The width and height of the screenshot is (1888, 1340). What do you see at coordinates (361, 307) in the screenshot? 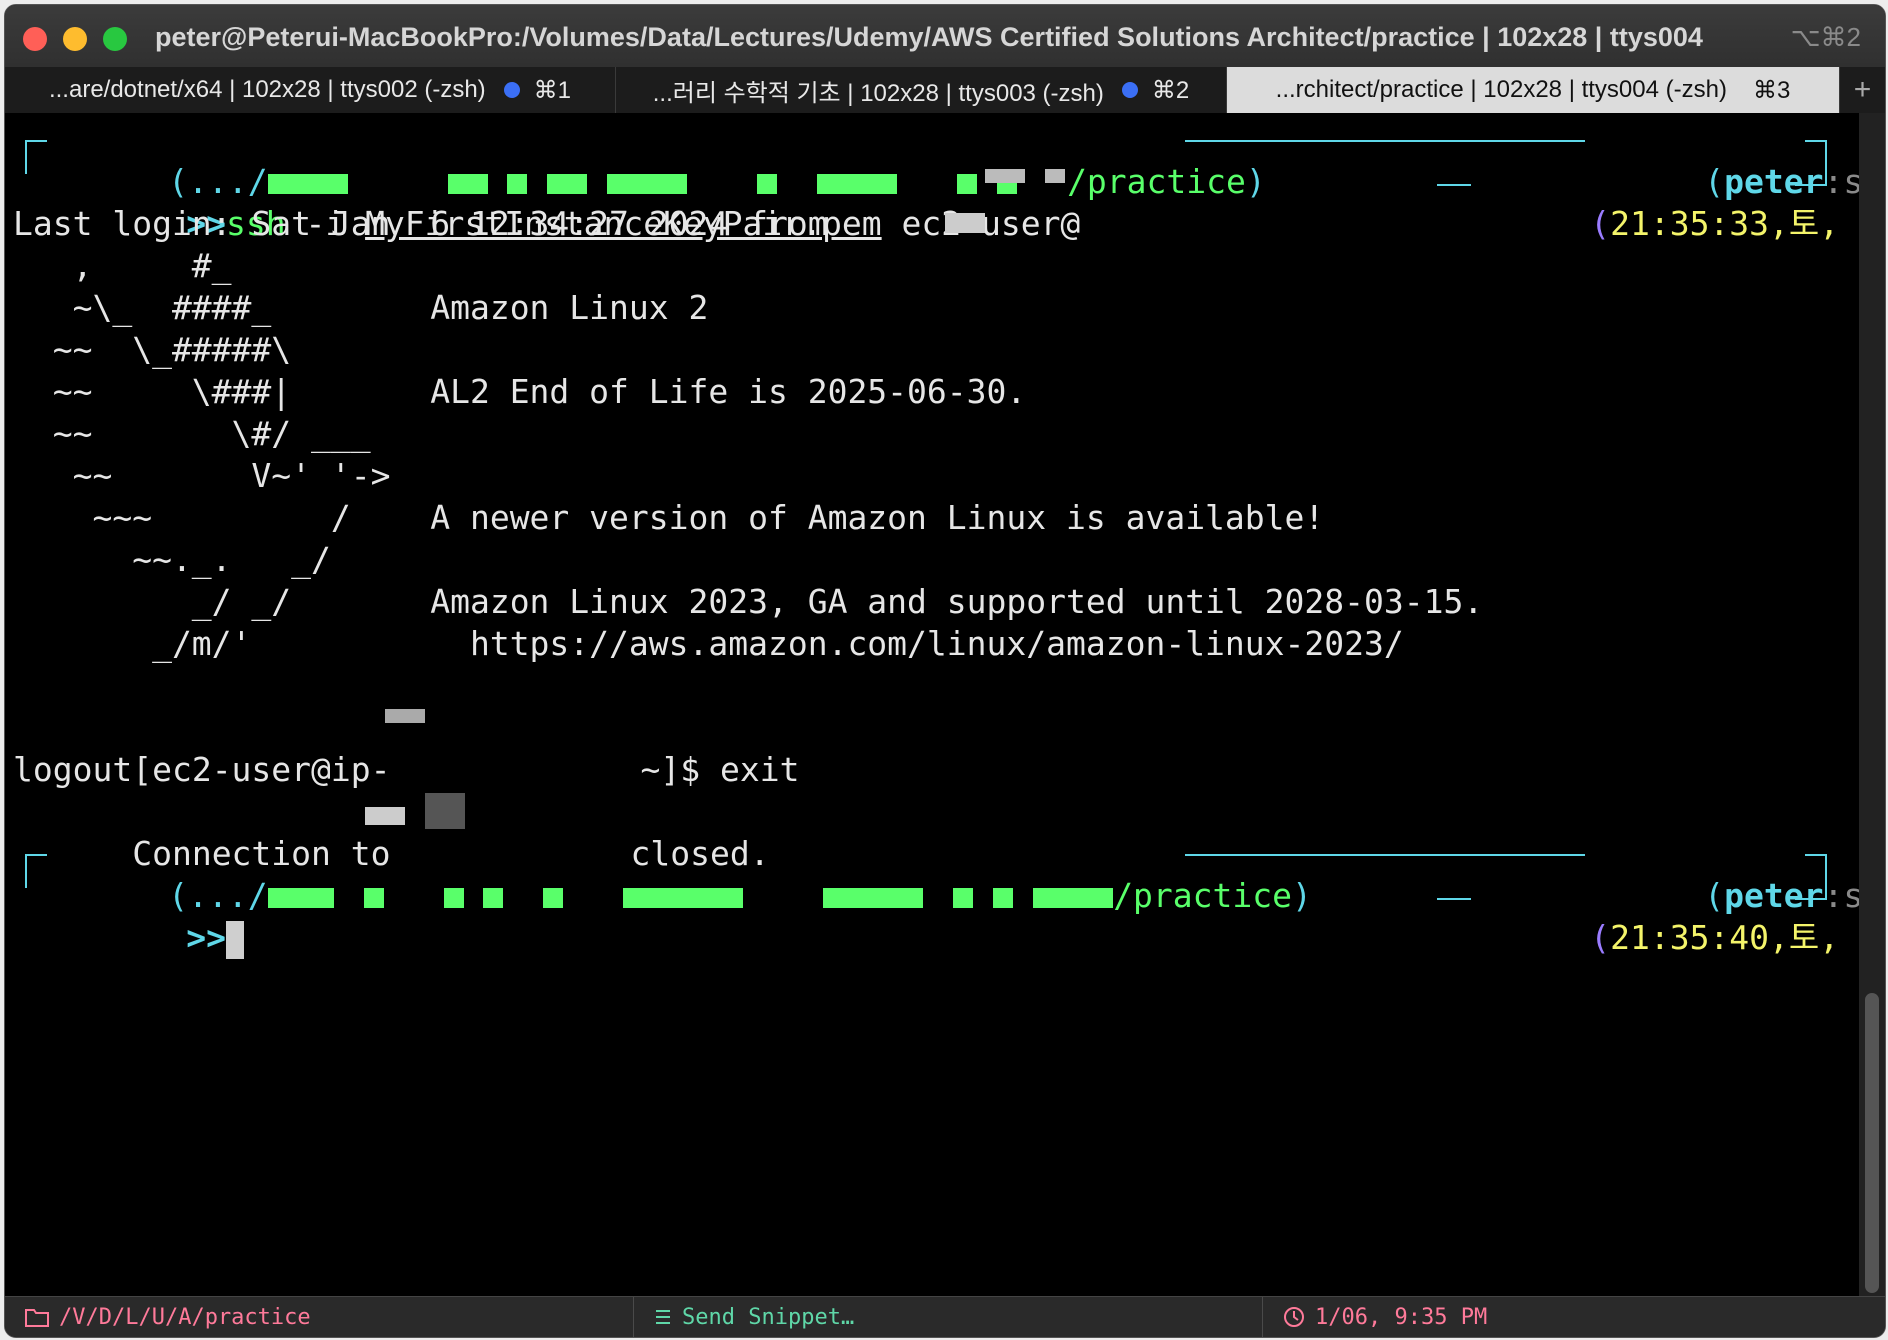
I see `motd-line: ~\_ ####_ Amazon Linux 2` at bounding box center [361, 307].